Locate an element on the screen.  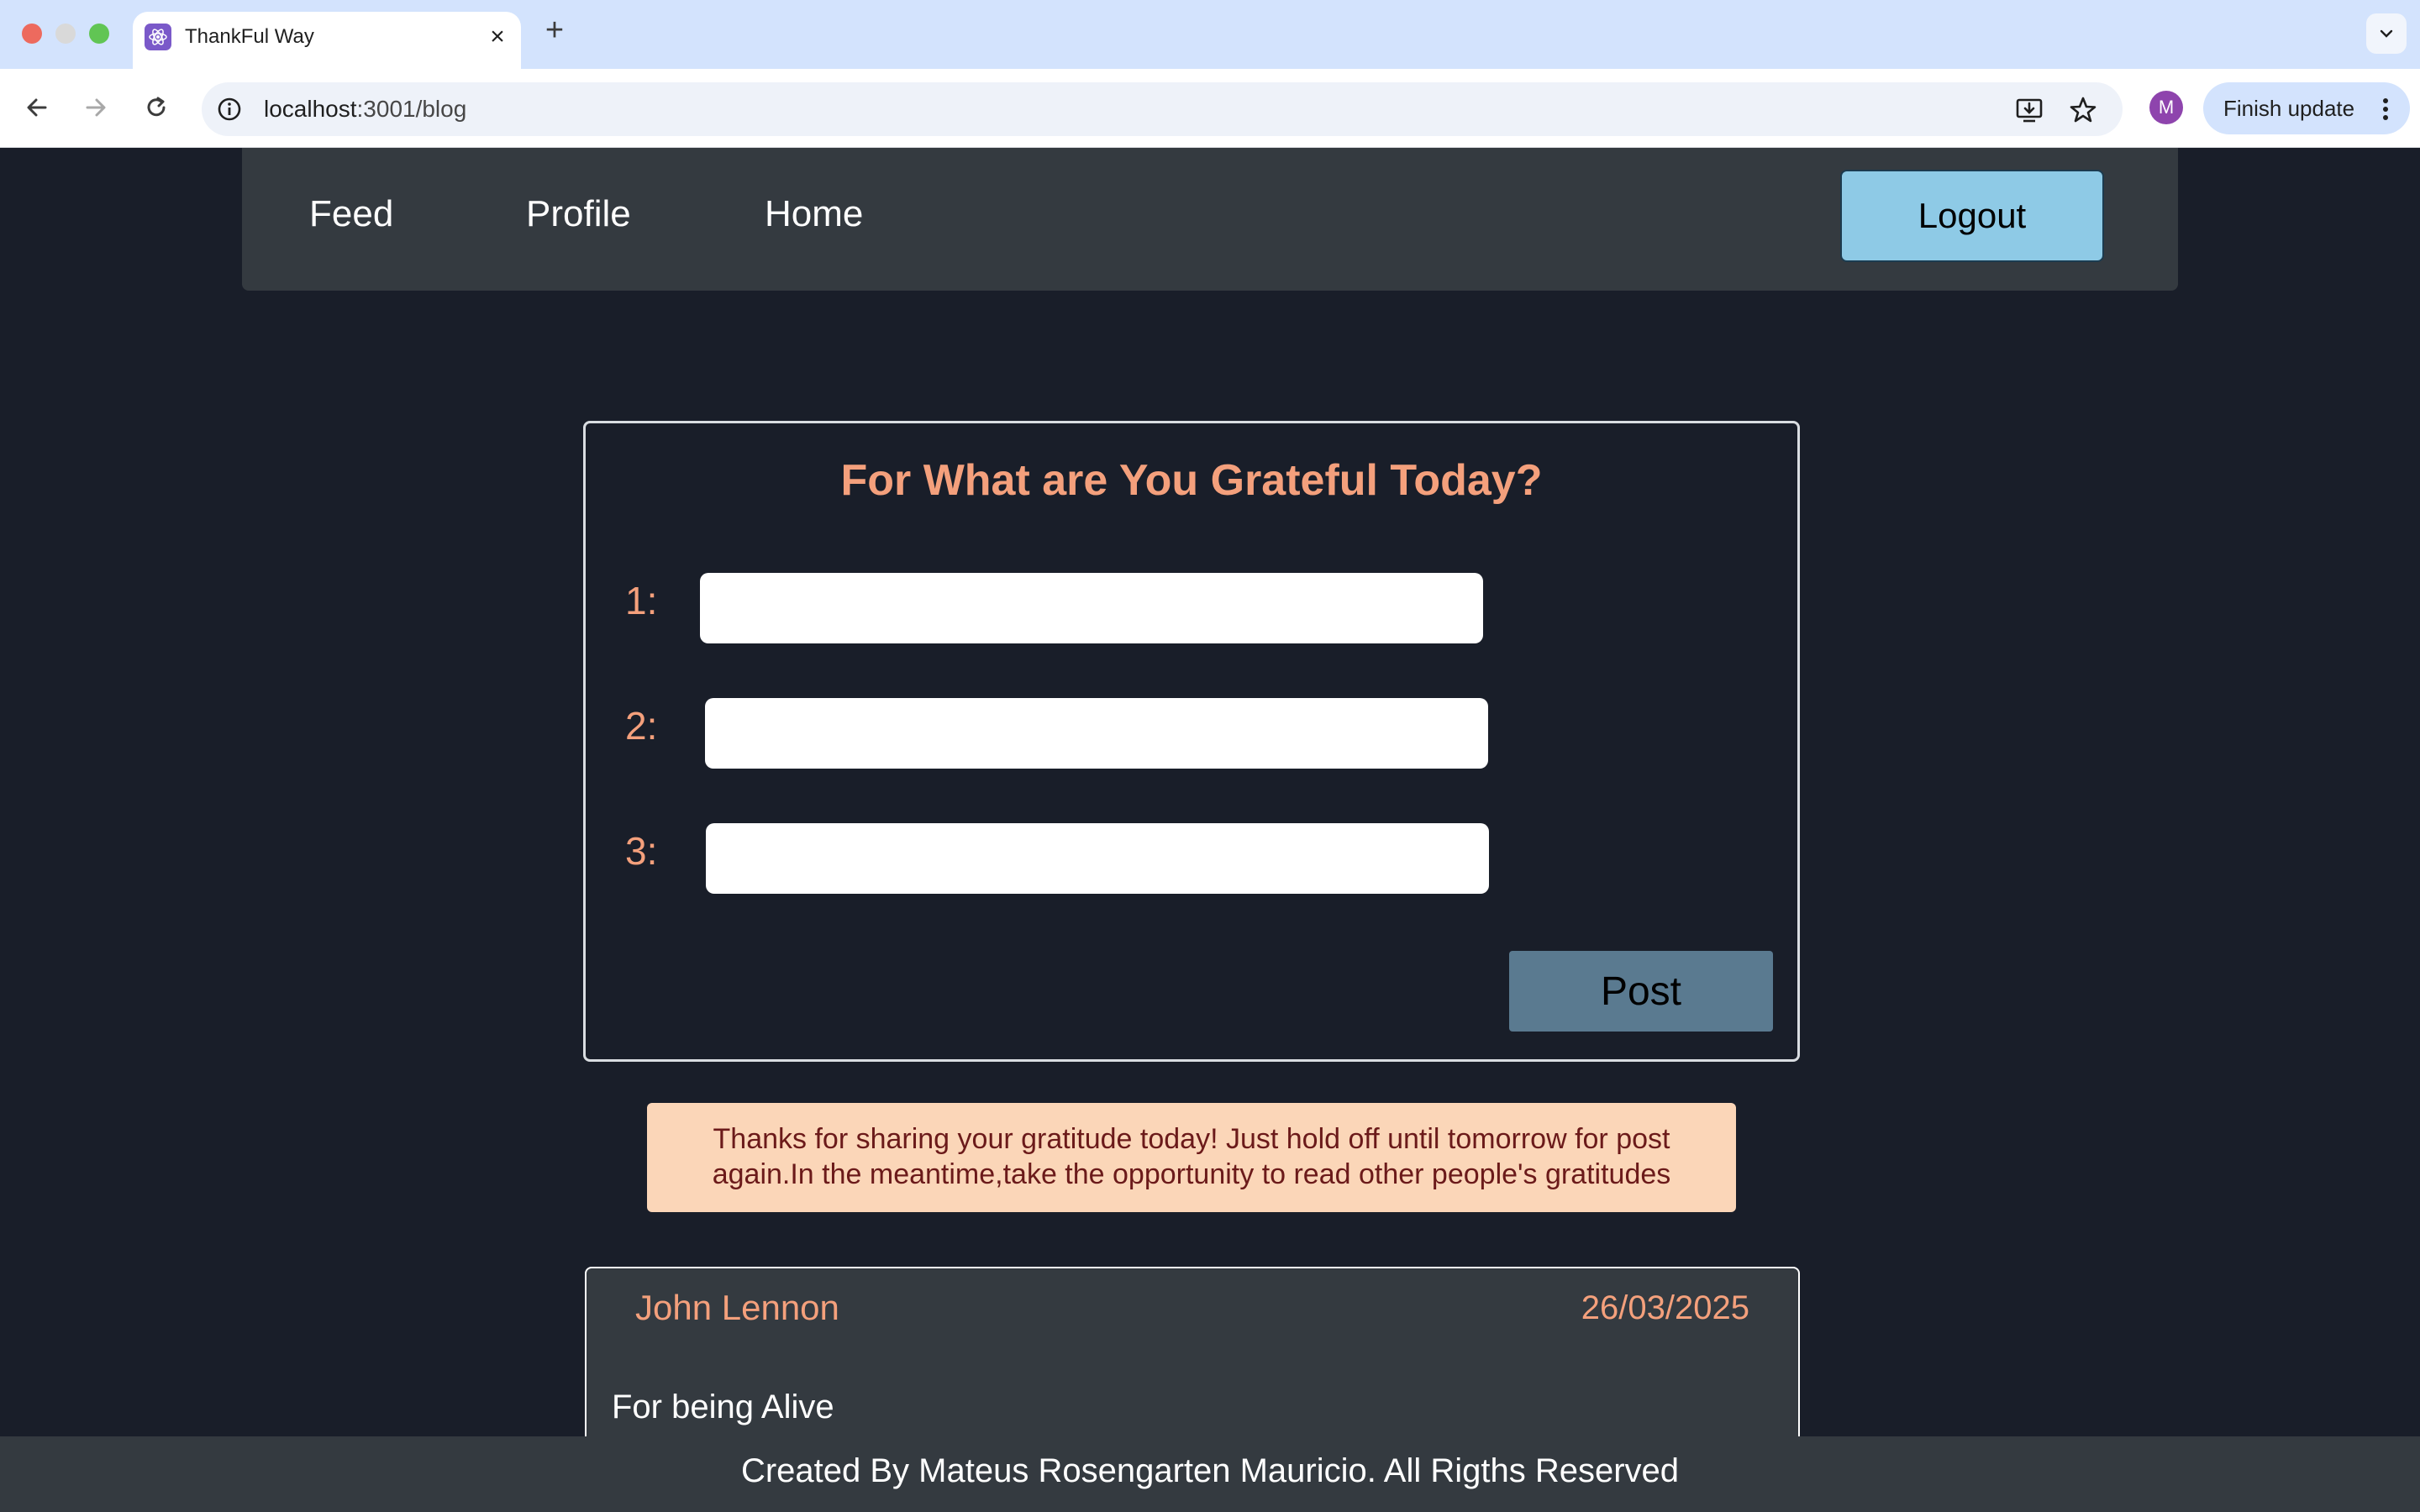
logout-button: Logout is located at coordinates (1972, 216).